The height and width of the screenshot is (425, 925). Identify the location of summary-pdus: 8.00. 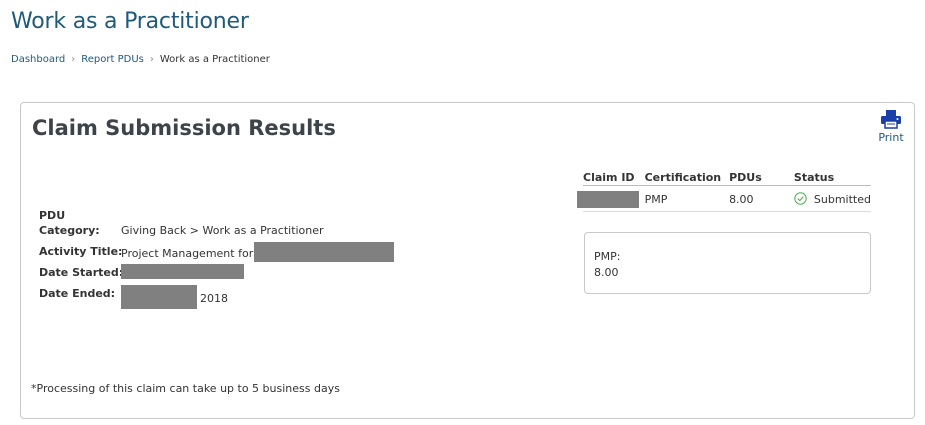
(606, 272).